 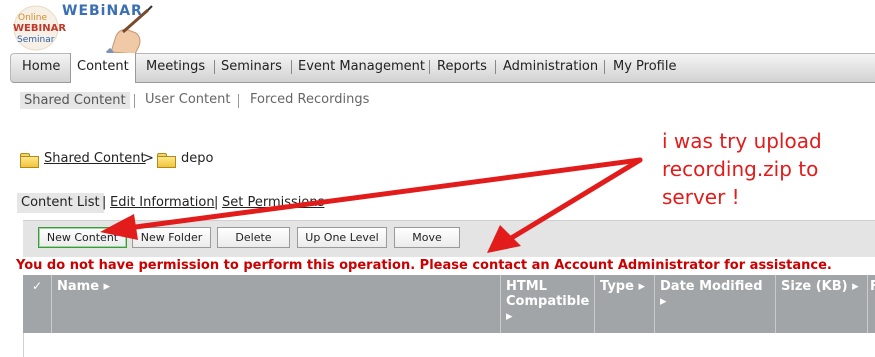 I want to click on tab-edit-information: Edit Information, so click(x=162, y=202).